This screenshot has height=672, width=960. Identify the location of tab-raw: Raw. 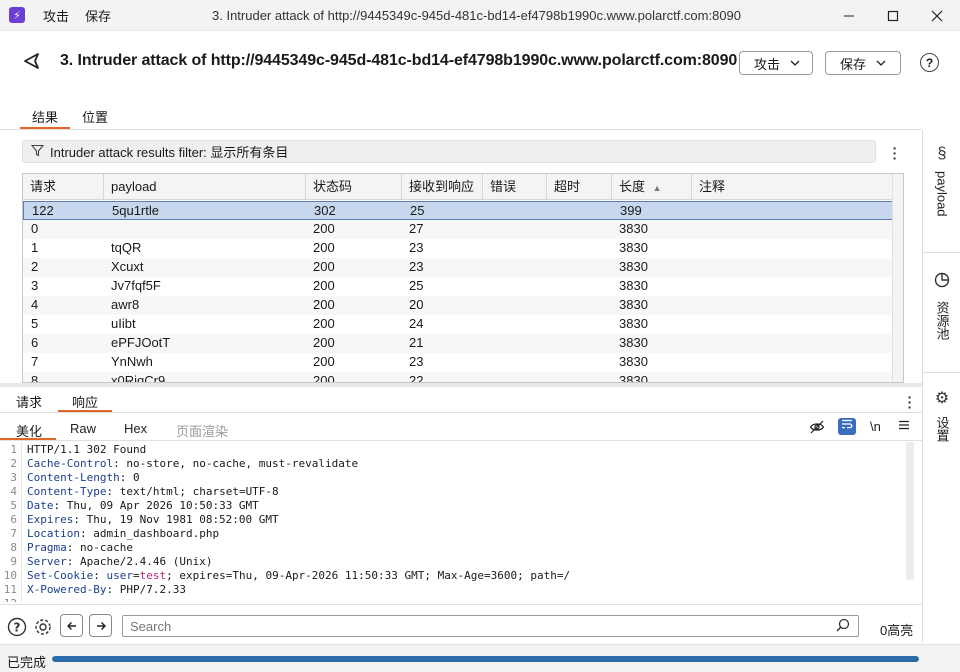
(83, 428).